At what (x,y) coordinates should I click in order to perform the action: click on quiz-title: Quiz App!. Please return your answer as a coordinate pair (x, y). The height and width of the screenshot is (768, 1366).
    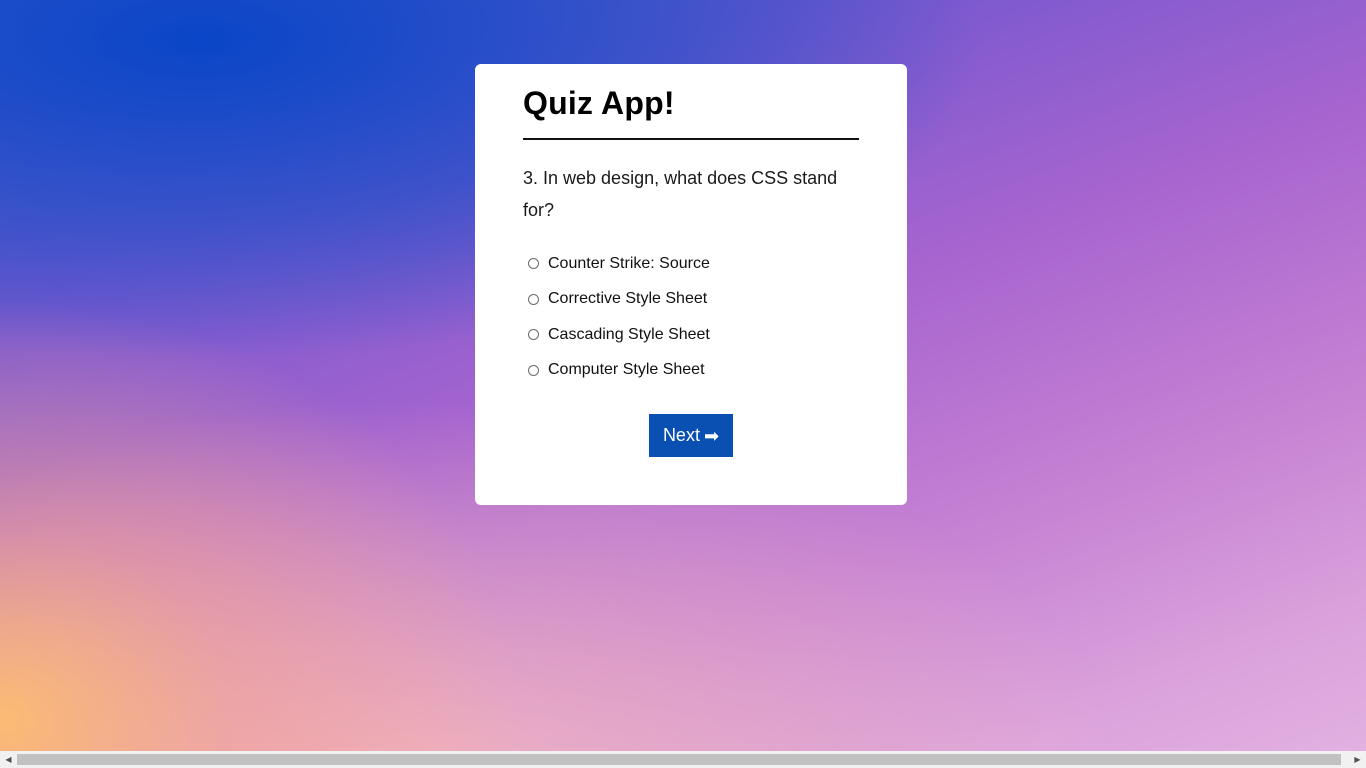
    Looking at the image, I should click on (599, 103).